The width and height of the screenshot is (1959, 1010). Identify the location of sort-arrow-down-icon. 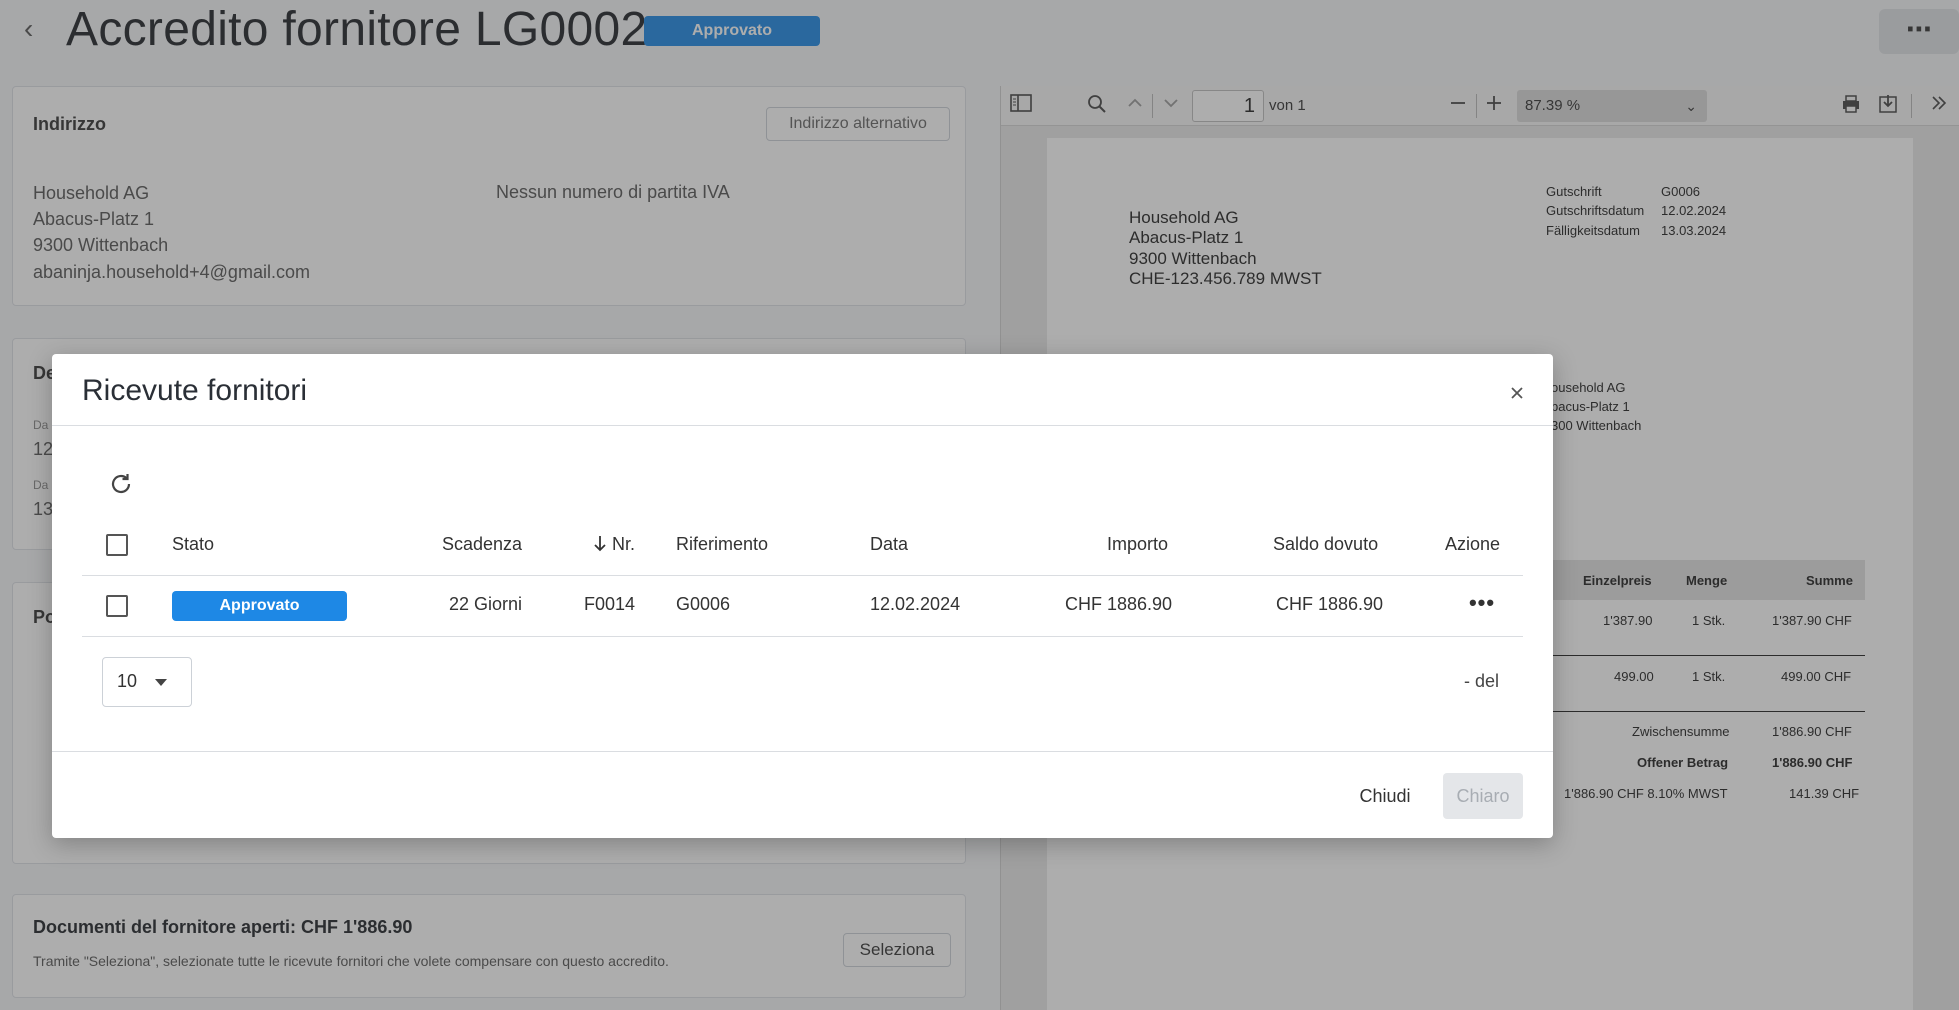
(600, 545).